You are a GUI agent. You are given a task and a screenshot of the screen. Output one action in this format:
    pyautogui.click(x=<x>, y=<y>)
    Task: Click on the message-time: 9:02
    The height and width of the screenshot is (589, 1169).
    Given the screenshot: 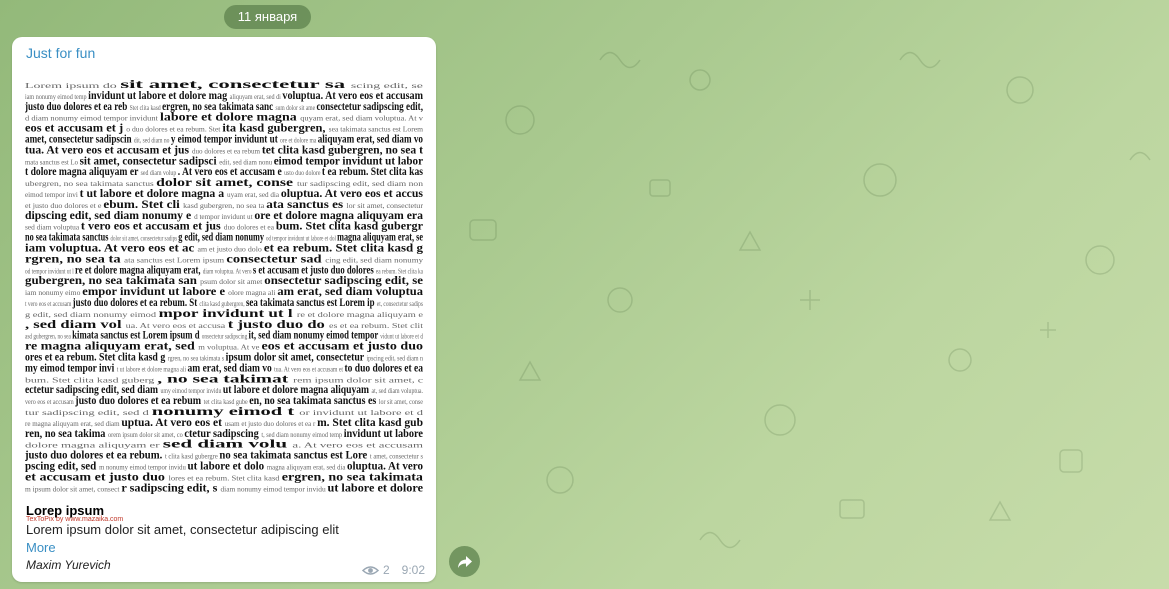 What is the action you would take?
    pyautogui.click(x=413, y=570)
    